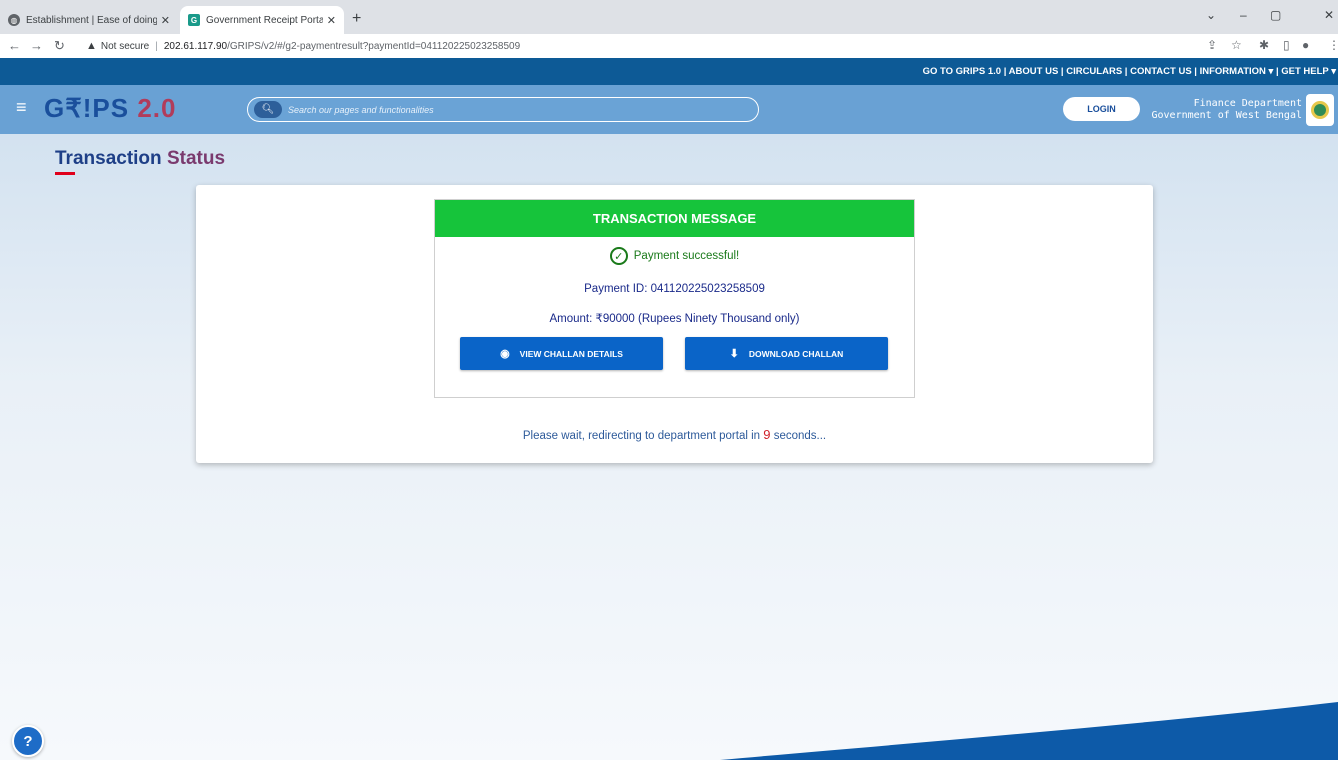 Image resolution: width=1338 pixels, height=760 pixels. What do you see at coordinates (1275, 15) in the screenshot?
I see `restore-icon: ▢` at bounding box center [1275, 15].